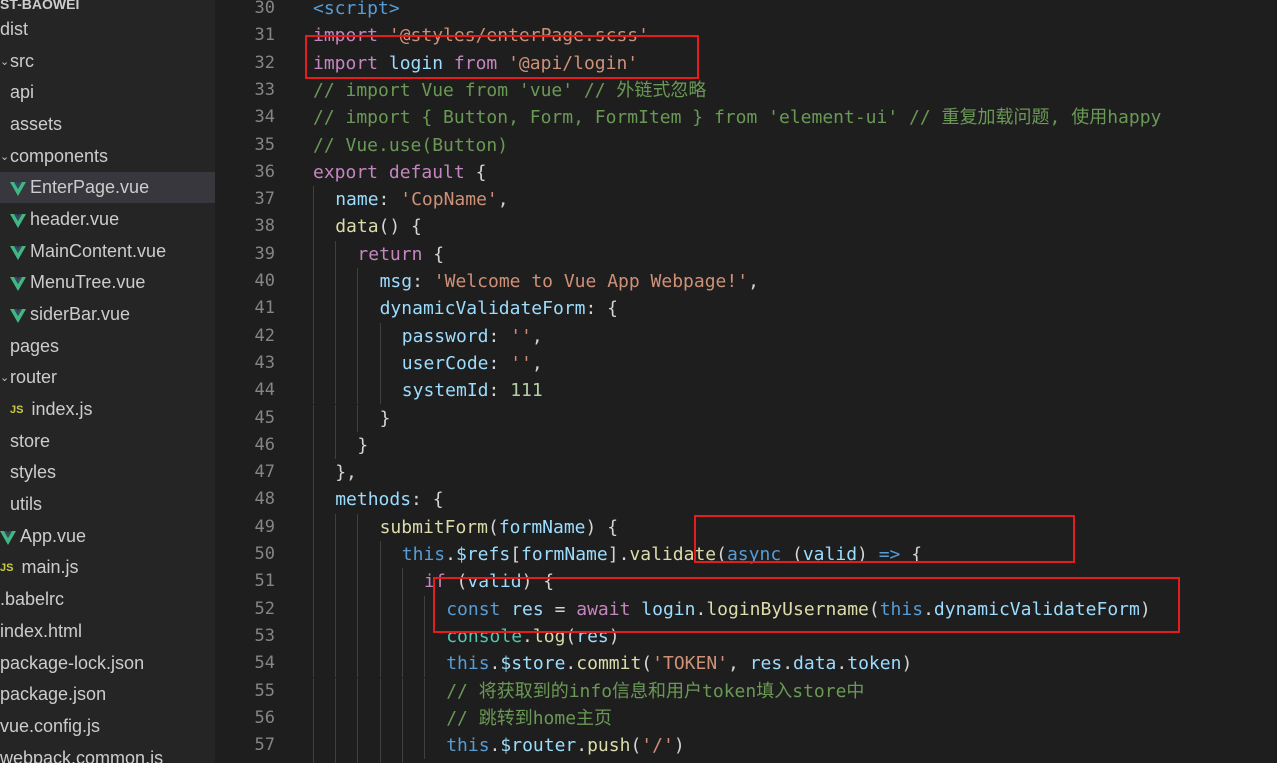 The width and height of the screenshot is (1277, 763). What do you see at coordinates (467, 761) in the screenshot?
I see `code-line: } else {` at bounding box center [467, 761].